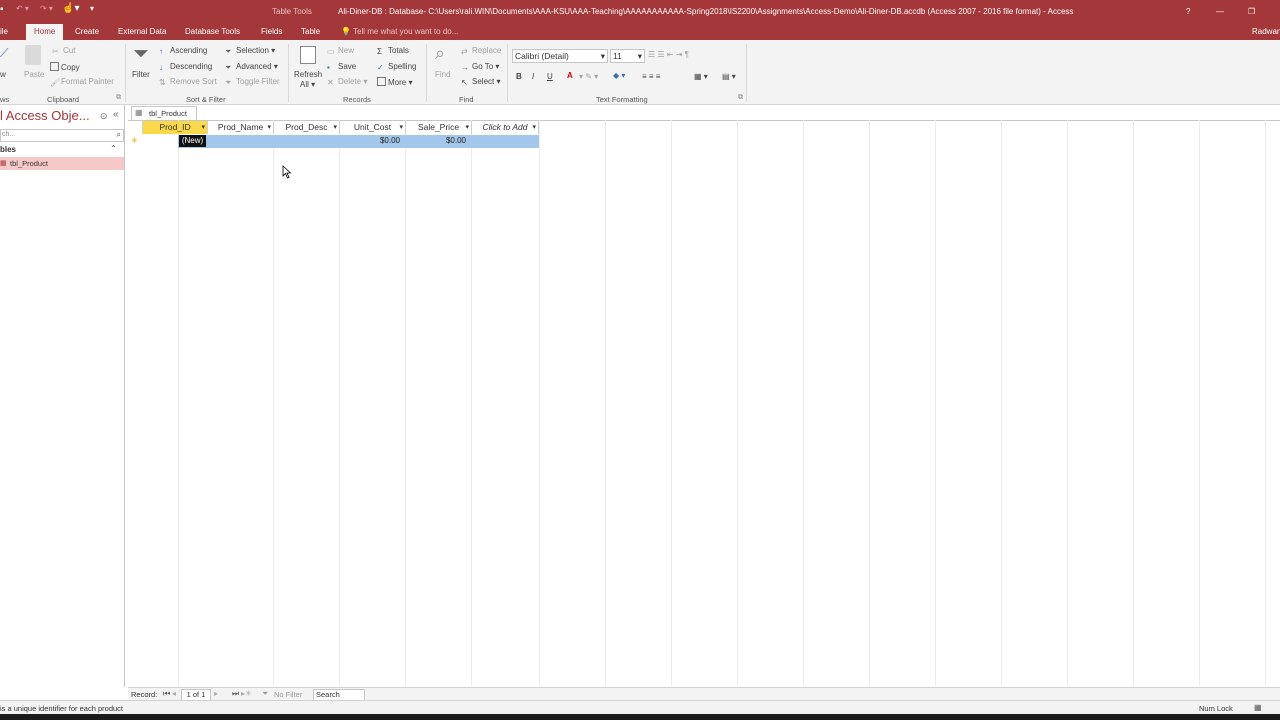  What do you see at coordinates (216, 693) in the screenshot?
I see `next-record-icon: ▸` at bounding box center [216, 693].